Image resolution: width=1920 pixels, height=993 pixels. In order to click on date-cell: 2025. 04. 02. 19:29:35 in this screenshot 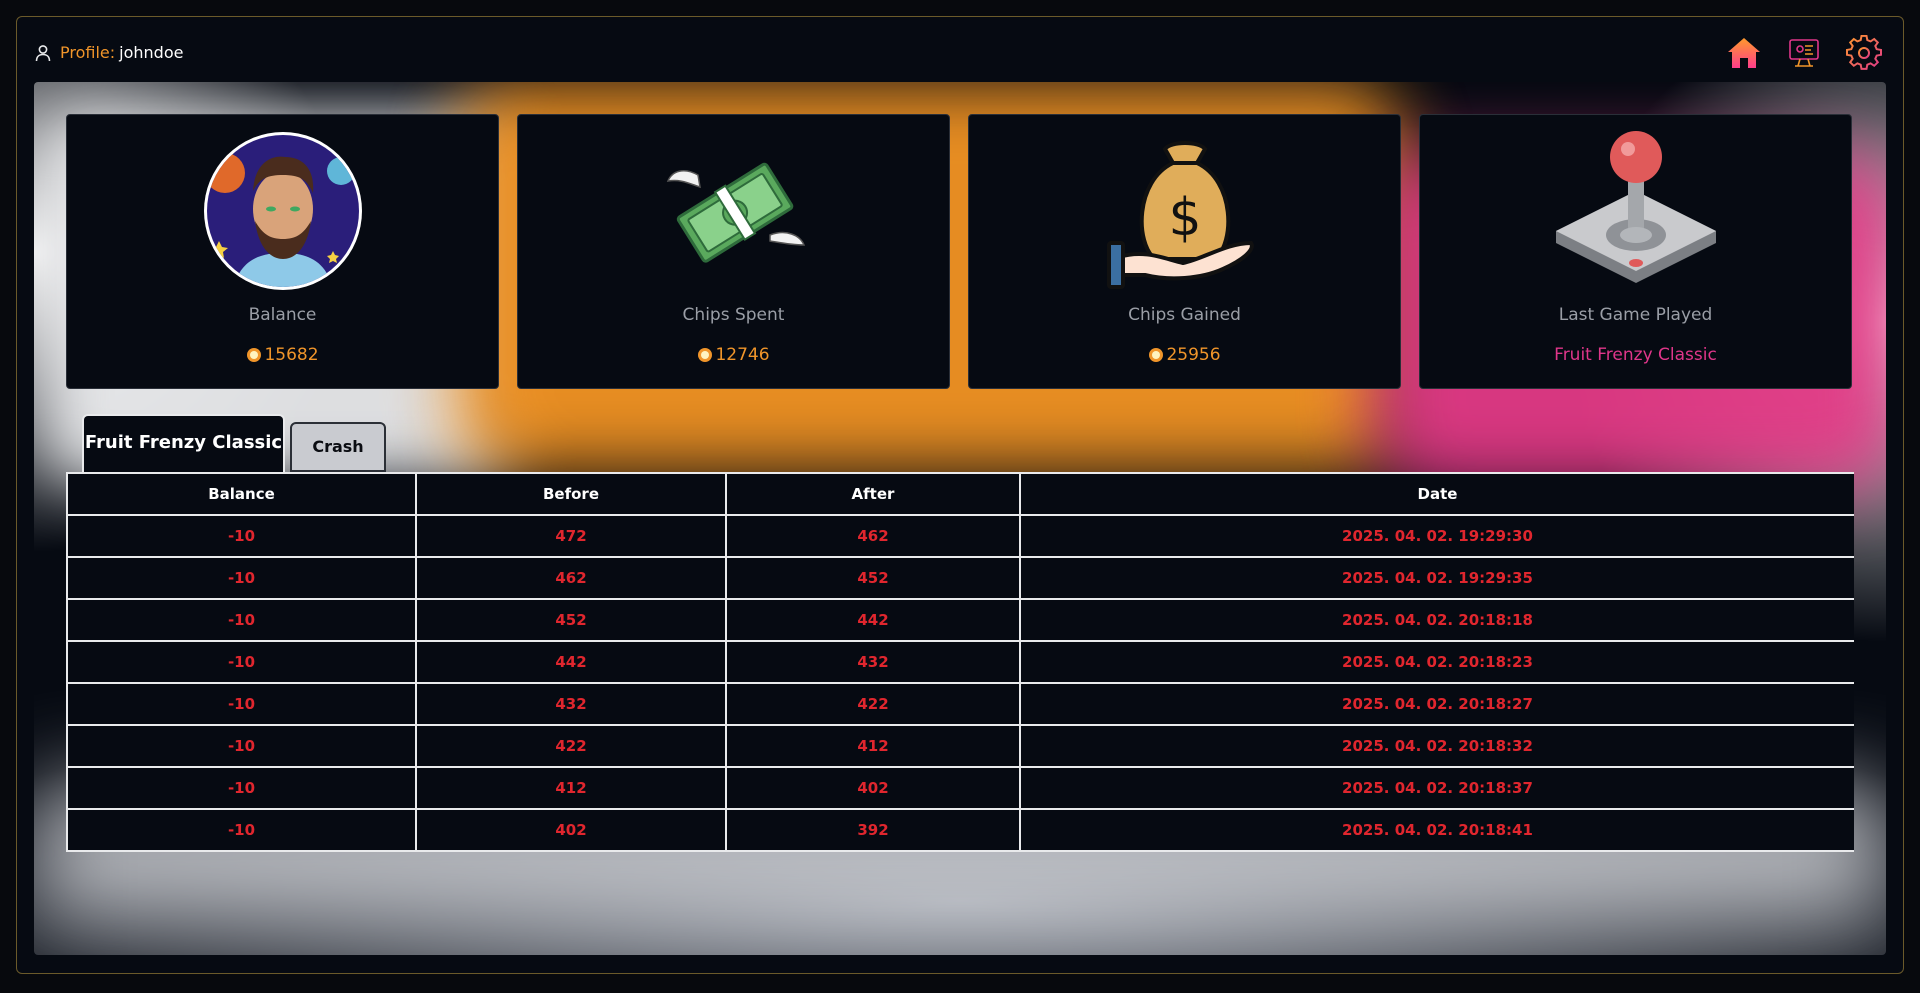, I will do `click(1436, 578)`.